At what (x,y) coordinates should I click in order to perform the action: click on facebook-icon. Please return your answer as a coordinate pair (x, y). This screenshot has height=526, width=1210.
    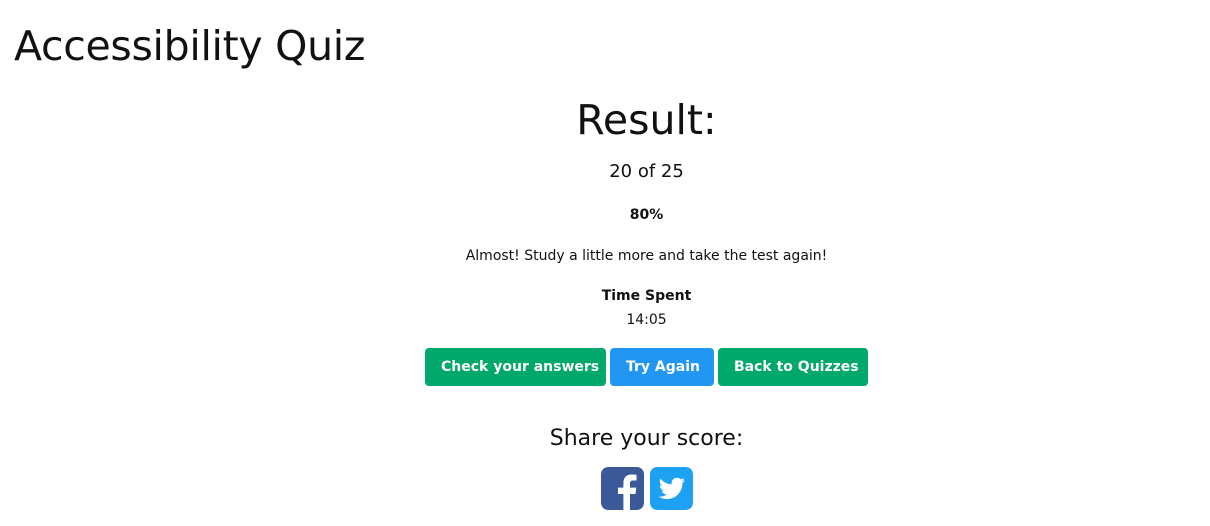
    Looking at the image, I should click on (622, 488).